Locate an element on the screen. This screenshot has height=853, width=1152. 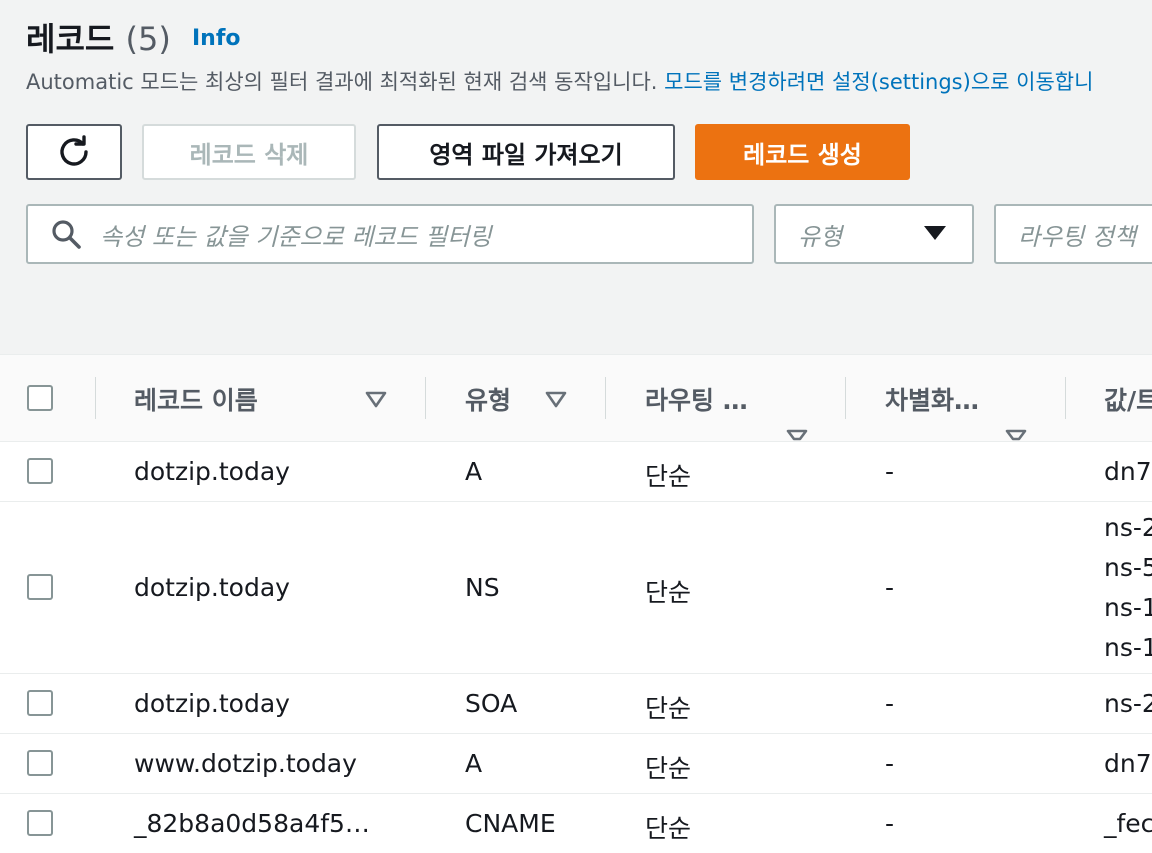
record-type: NS is located at coordinates (482, 587).